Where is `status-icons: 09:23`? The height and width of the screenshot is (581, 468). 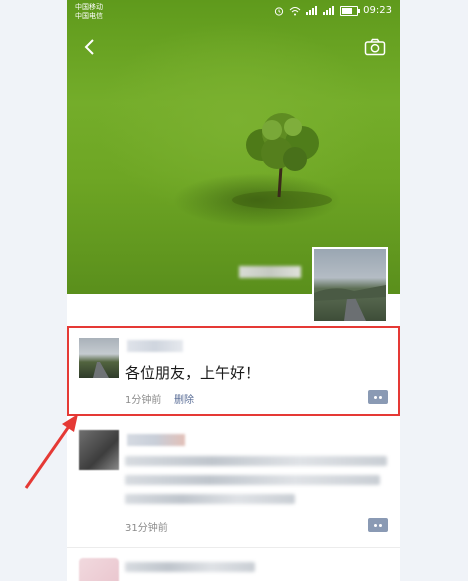 status-icons: 09:23 is located at coordinates (333, 10).